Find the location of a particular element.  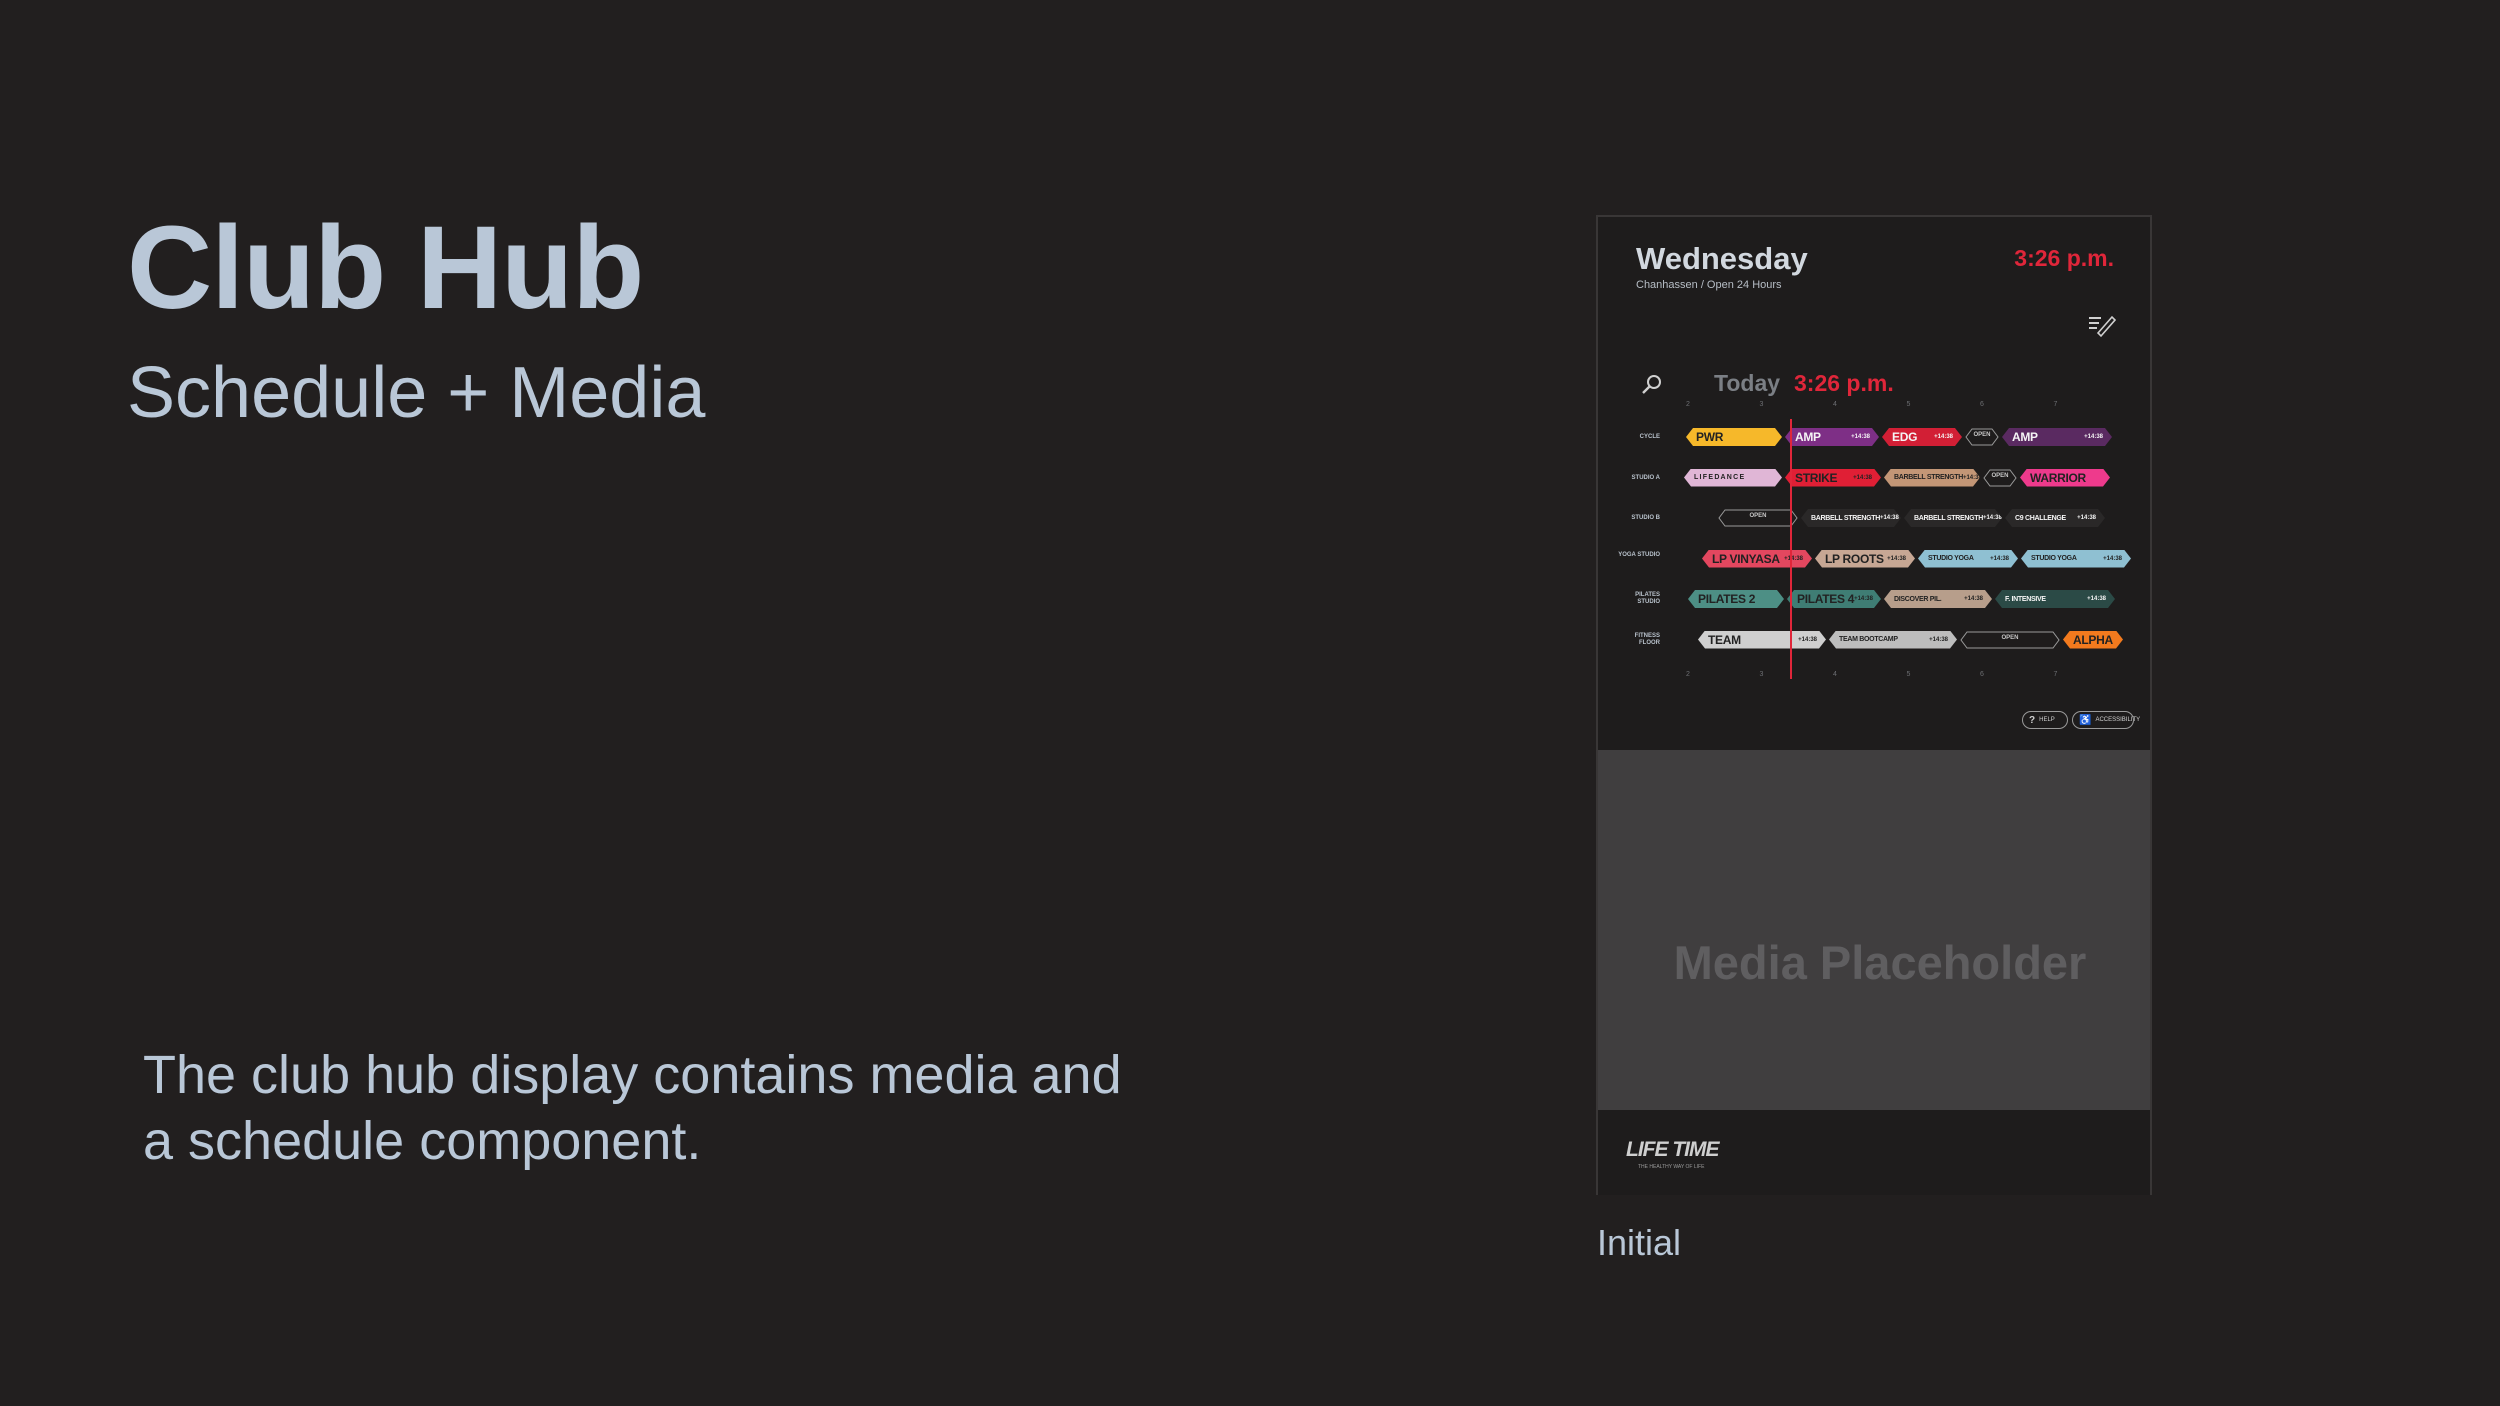

class-name: TEAM is located at coordinates (1724, 639).